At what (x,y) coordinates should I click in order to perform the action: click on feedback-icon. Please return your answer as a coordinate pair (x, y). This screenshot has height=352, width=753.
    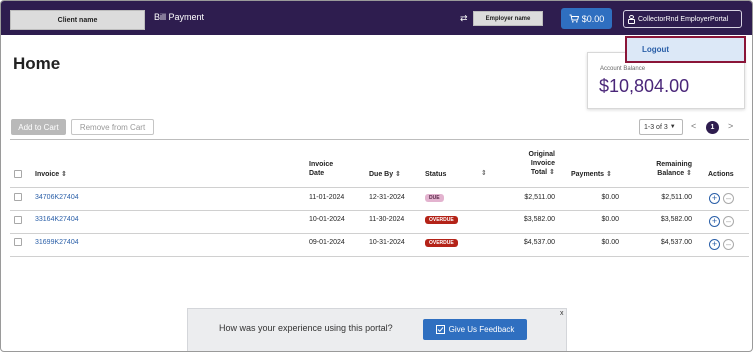
    Looking at the image, I should click on (440, 329).